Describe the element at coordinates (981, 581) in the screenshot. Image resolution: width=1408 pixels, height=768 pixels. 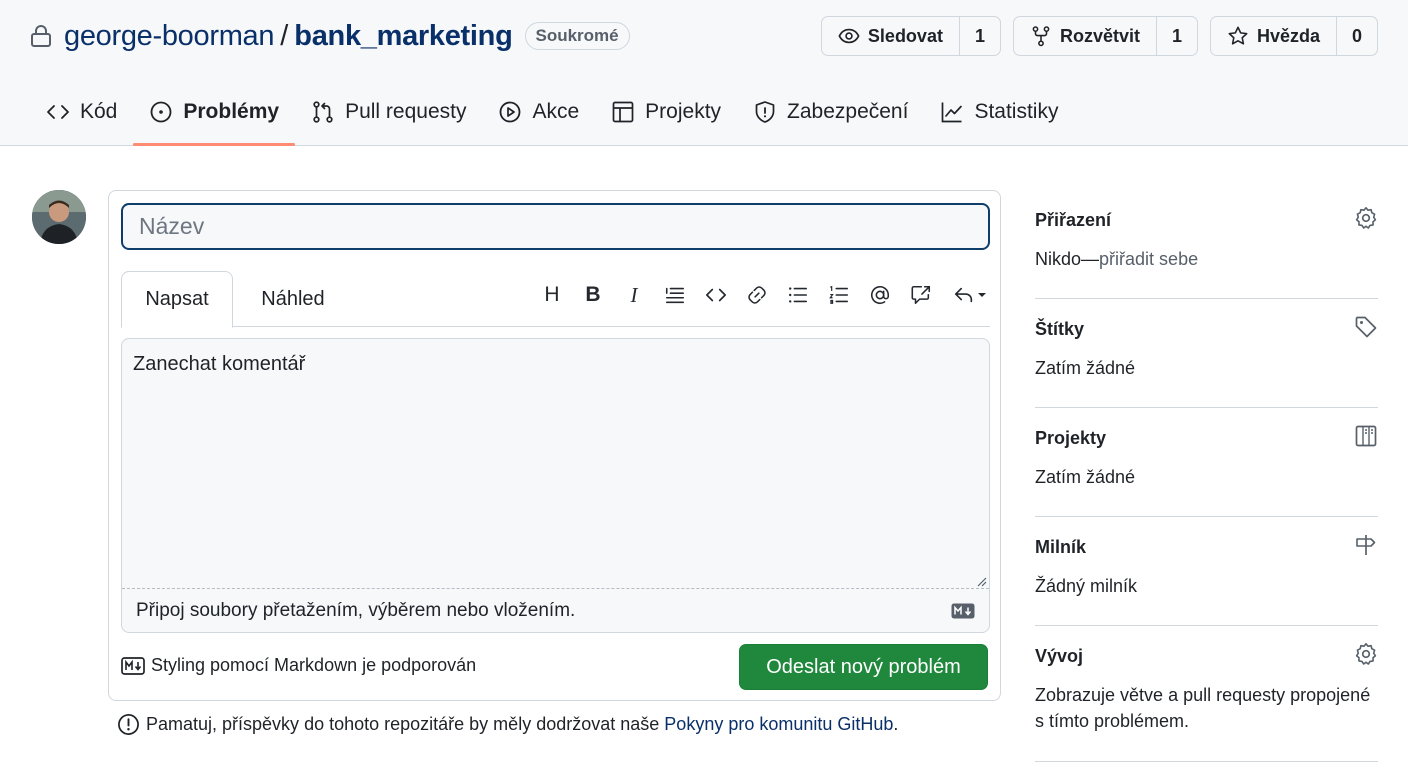
I see `resize-handle-icon` at that location.